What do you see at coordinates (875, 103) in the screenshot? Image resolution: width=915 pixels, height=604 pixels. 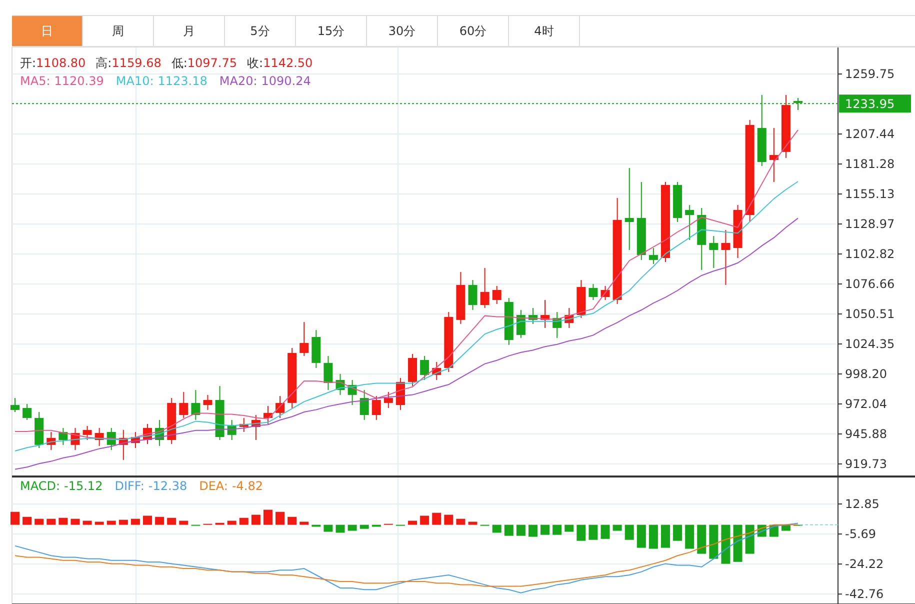 I see `current-price-tag: 1233.95` at bounding box center [875, 103].